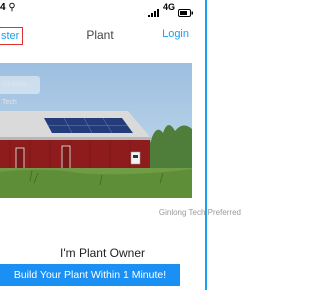  Describe the element at coordinates (175, 34) in the screenshot. I see `login-link: Login` at that location.